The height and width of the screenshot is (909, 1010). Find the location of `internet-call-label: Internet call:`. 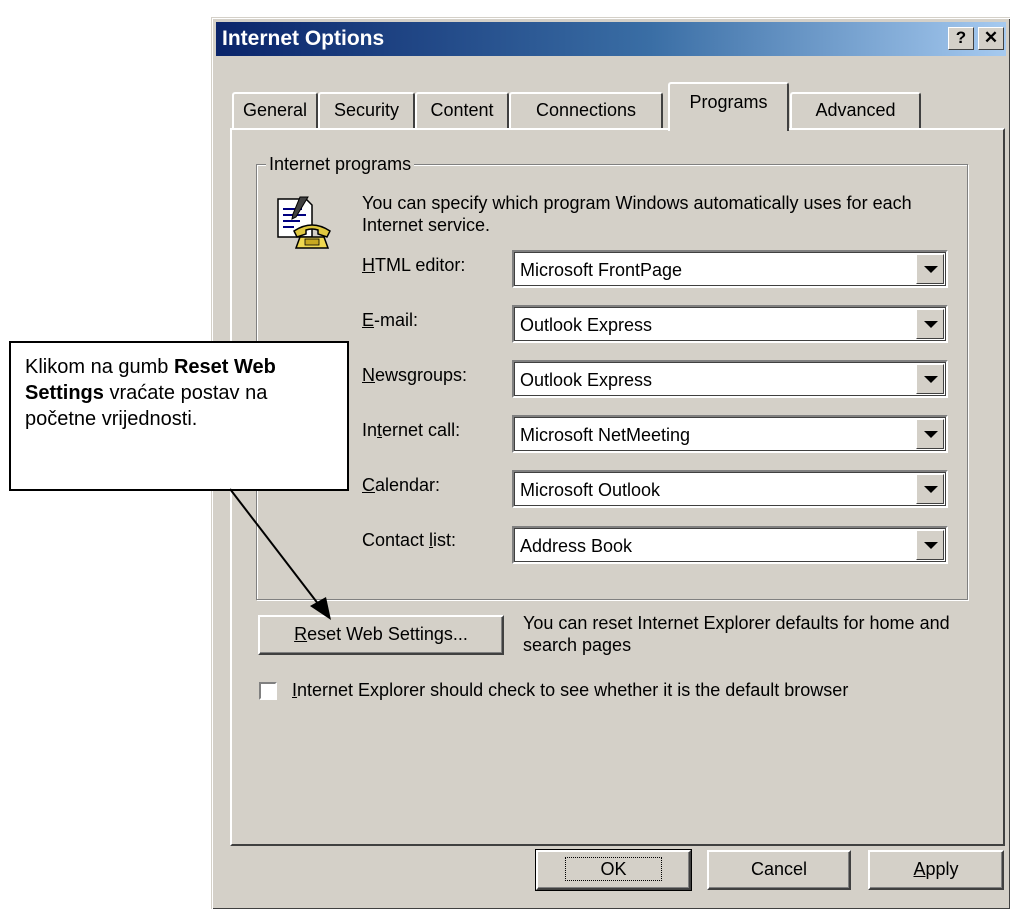

internet-call-label: Internet call: is located at coordinates (411, 430).